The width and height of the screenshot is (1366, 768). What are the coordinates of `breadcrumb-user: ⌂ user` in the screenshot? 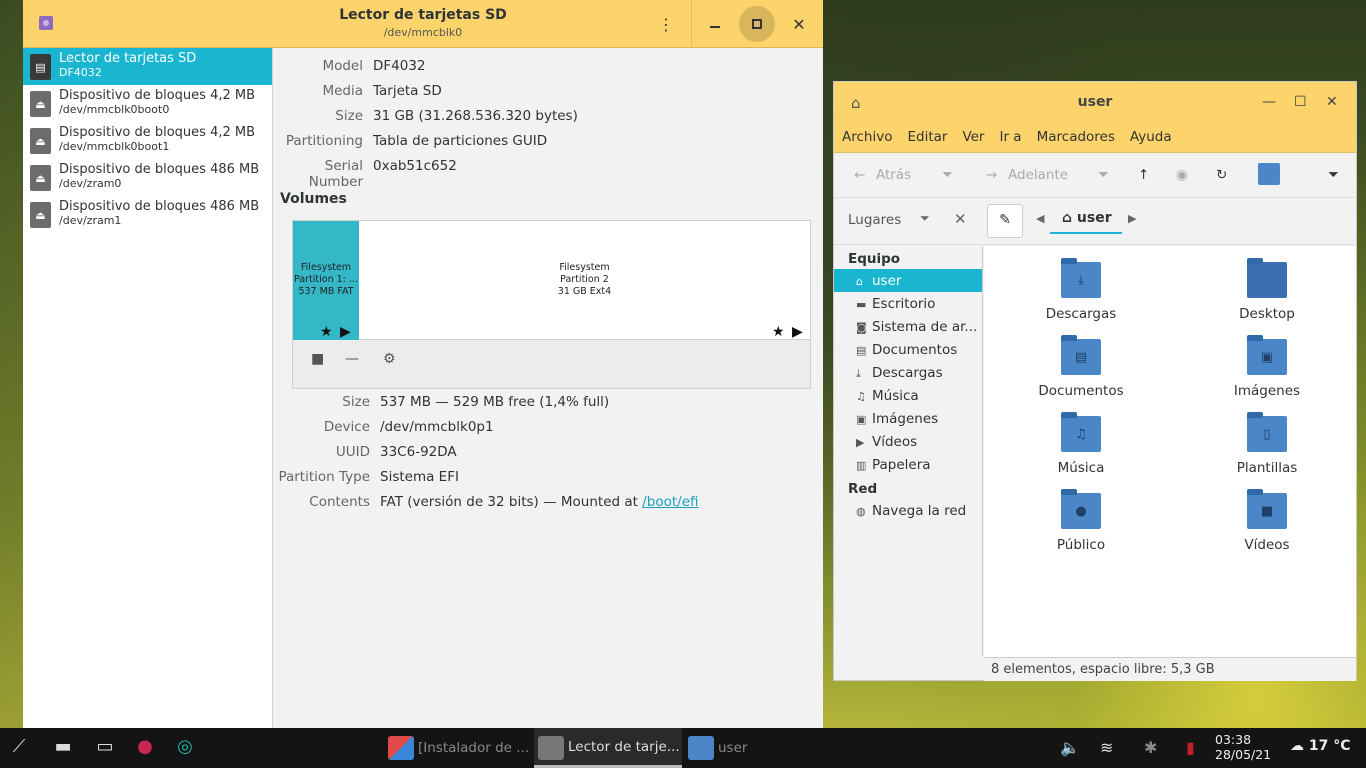 It's located at (1086, 222).